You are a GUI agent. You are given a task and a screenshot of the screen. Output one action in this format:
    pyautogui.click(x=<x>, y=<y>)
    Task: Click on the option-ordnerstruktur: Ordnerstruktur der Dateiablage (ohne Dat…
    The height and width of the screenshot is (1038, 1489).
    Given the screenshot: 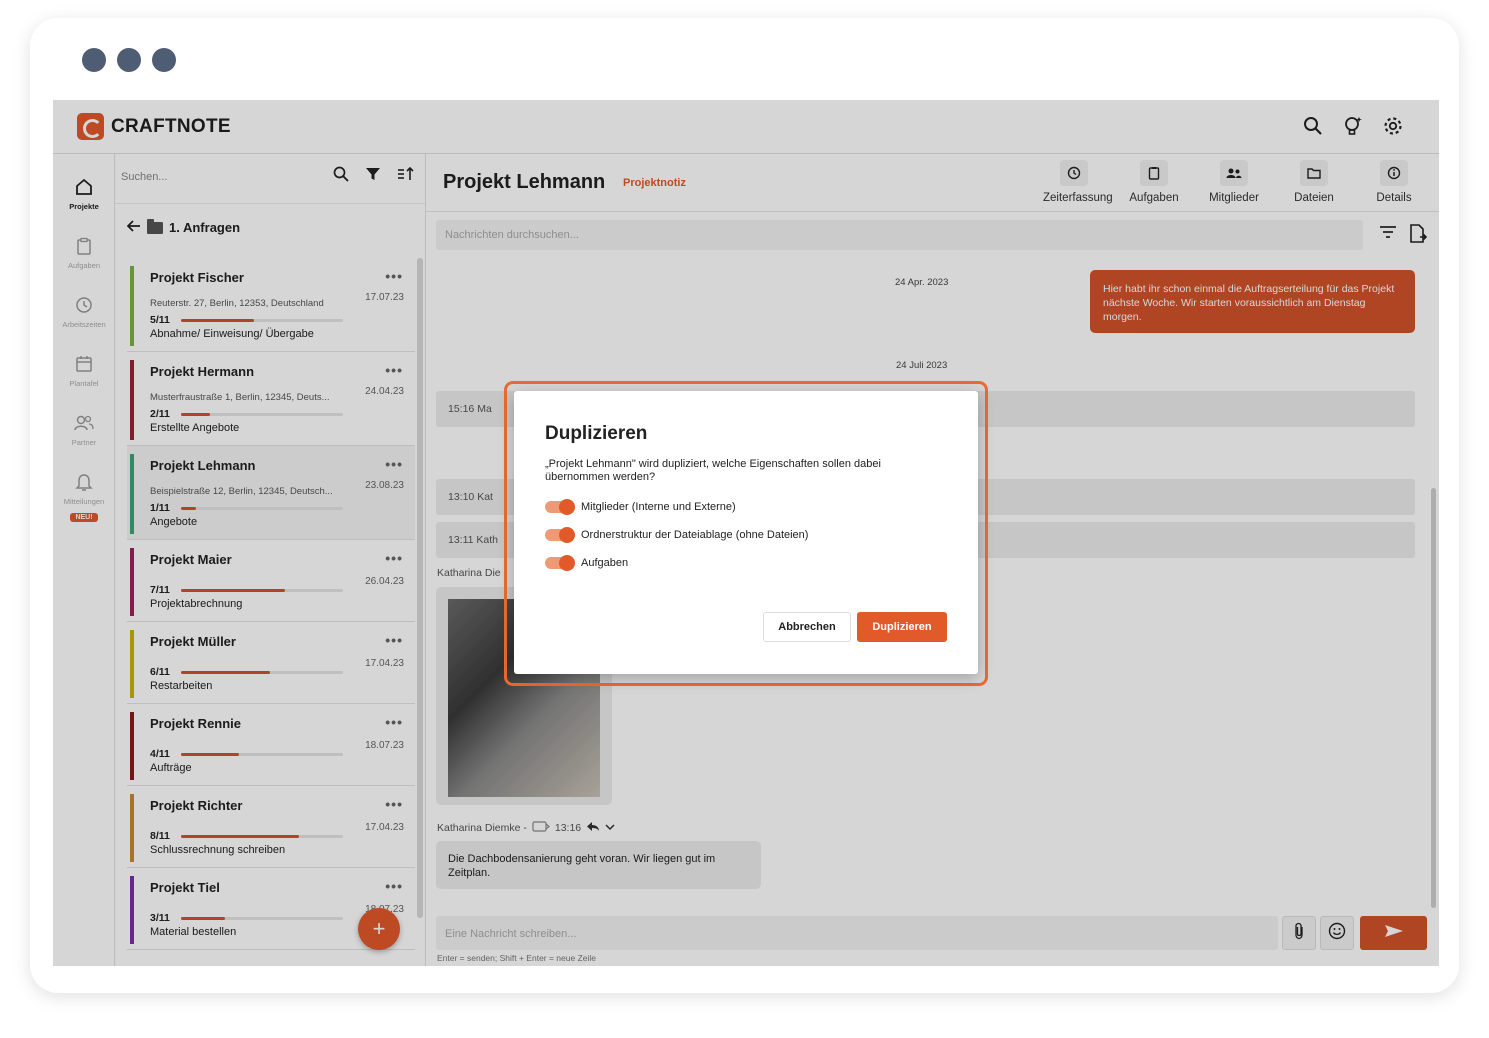 What is the action you would take?
    pyautogui.click(x=677, y=535)
    